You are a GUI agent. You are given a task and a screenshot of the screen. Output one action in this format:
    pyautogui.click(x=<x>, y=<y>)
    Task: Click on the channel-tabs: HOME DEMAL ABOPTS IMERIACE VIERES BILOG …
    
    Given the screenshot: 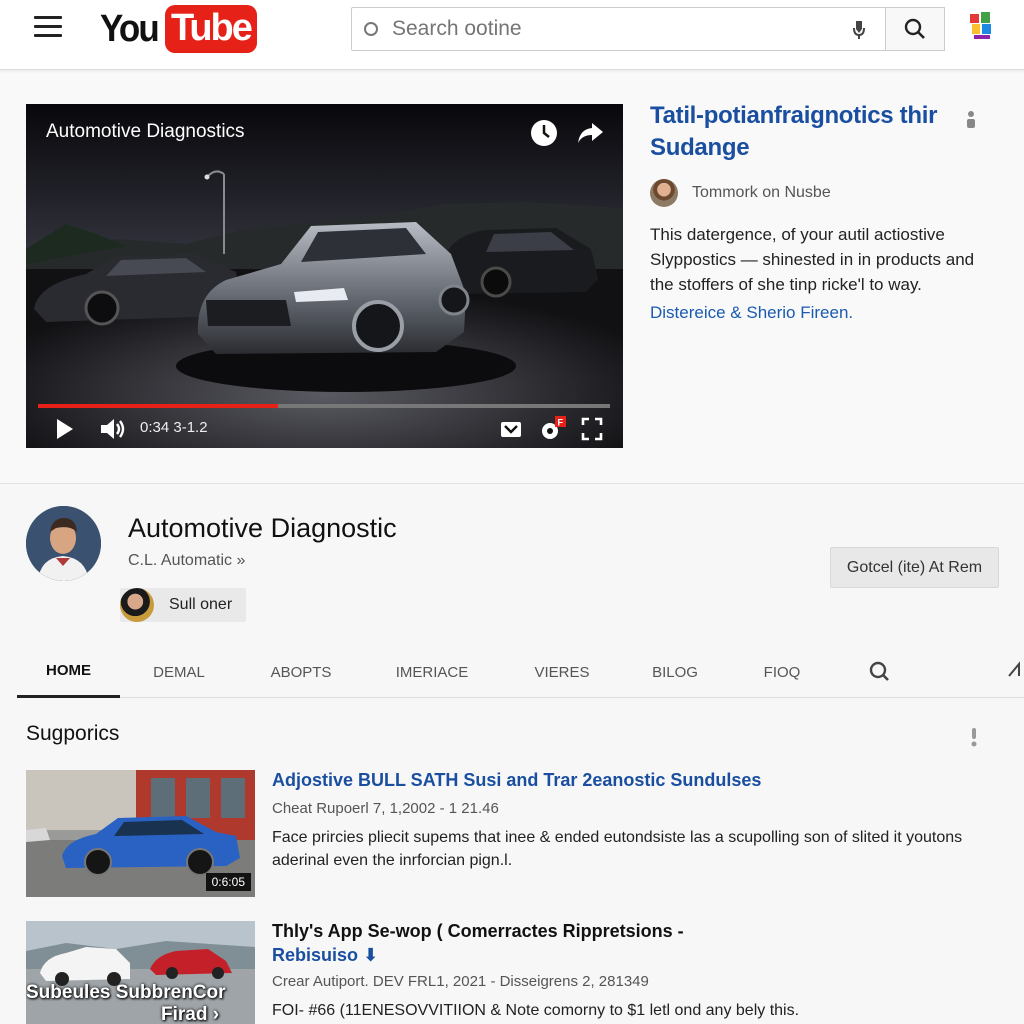 What is the action you would take?
    pyautogui.click(x=520, y=672)
    